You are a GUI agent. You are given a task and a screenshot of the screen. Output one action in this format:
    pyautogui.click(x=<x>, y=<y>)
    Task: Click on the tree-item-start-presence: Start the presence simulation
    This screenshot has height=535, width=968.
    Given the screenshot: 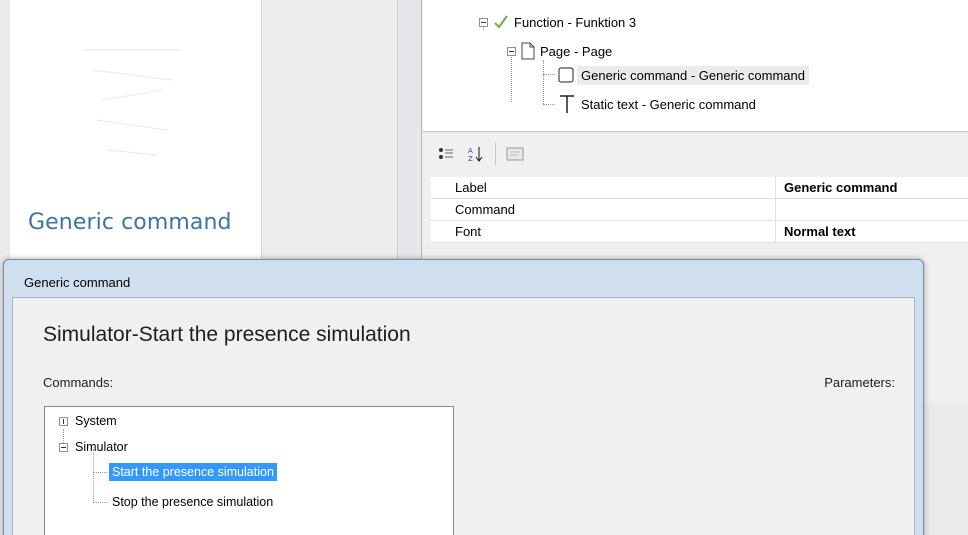 What is the action you would take?
    pyautogui.click(x=193, y=472)
    